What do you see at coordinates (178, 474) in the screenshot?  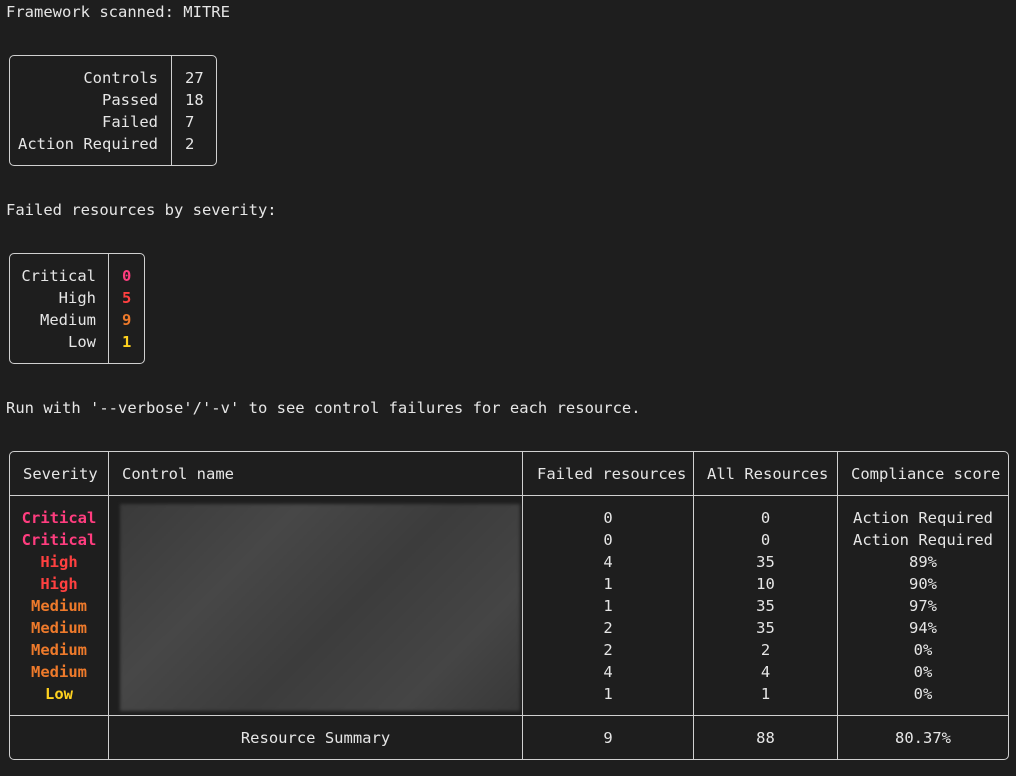 I see `header-control-name: Control name` at bounding box center [178, 474].